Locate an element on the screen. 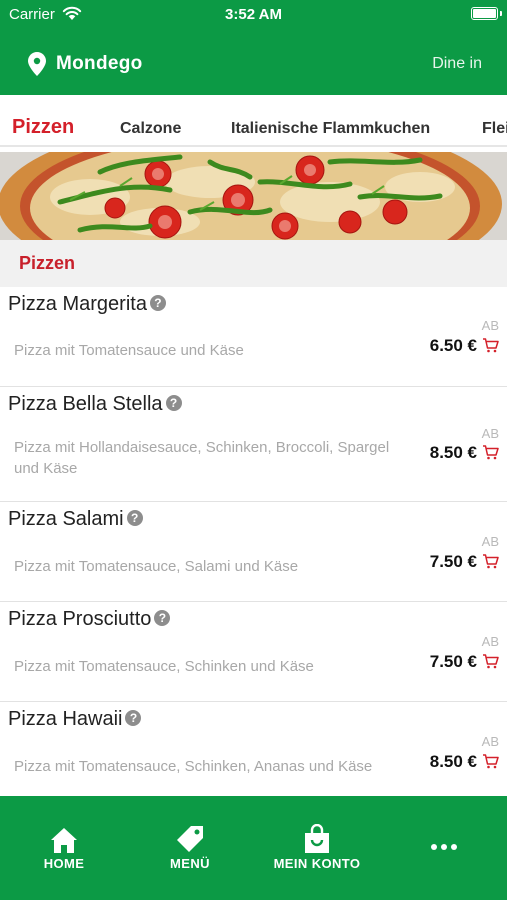 The width and height of the screenshot is (507, 900). status-time: 3:52 AM is located at coordinates (253, 14).